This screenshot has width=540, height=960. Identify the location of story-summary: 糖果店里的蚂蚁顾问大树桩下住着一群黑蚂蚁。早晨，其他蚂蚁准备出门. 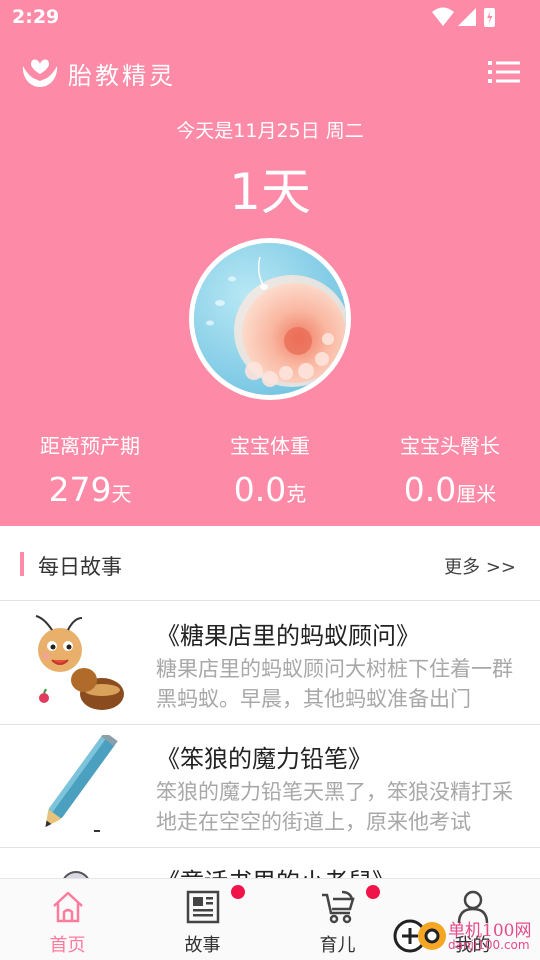
(334, 684).